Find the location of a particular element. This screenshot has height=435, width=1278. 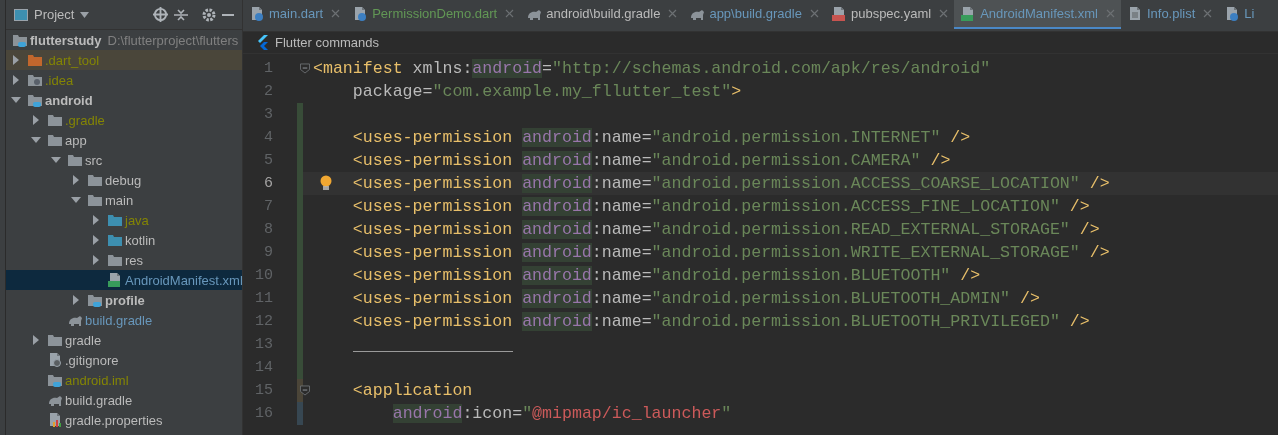

item-label: main is located at coordinates (119, 200).